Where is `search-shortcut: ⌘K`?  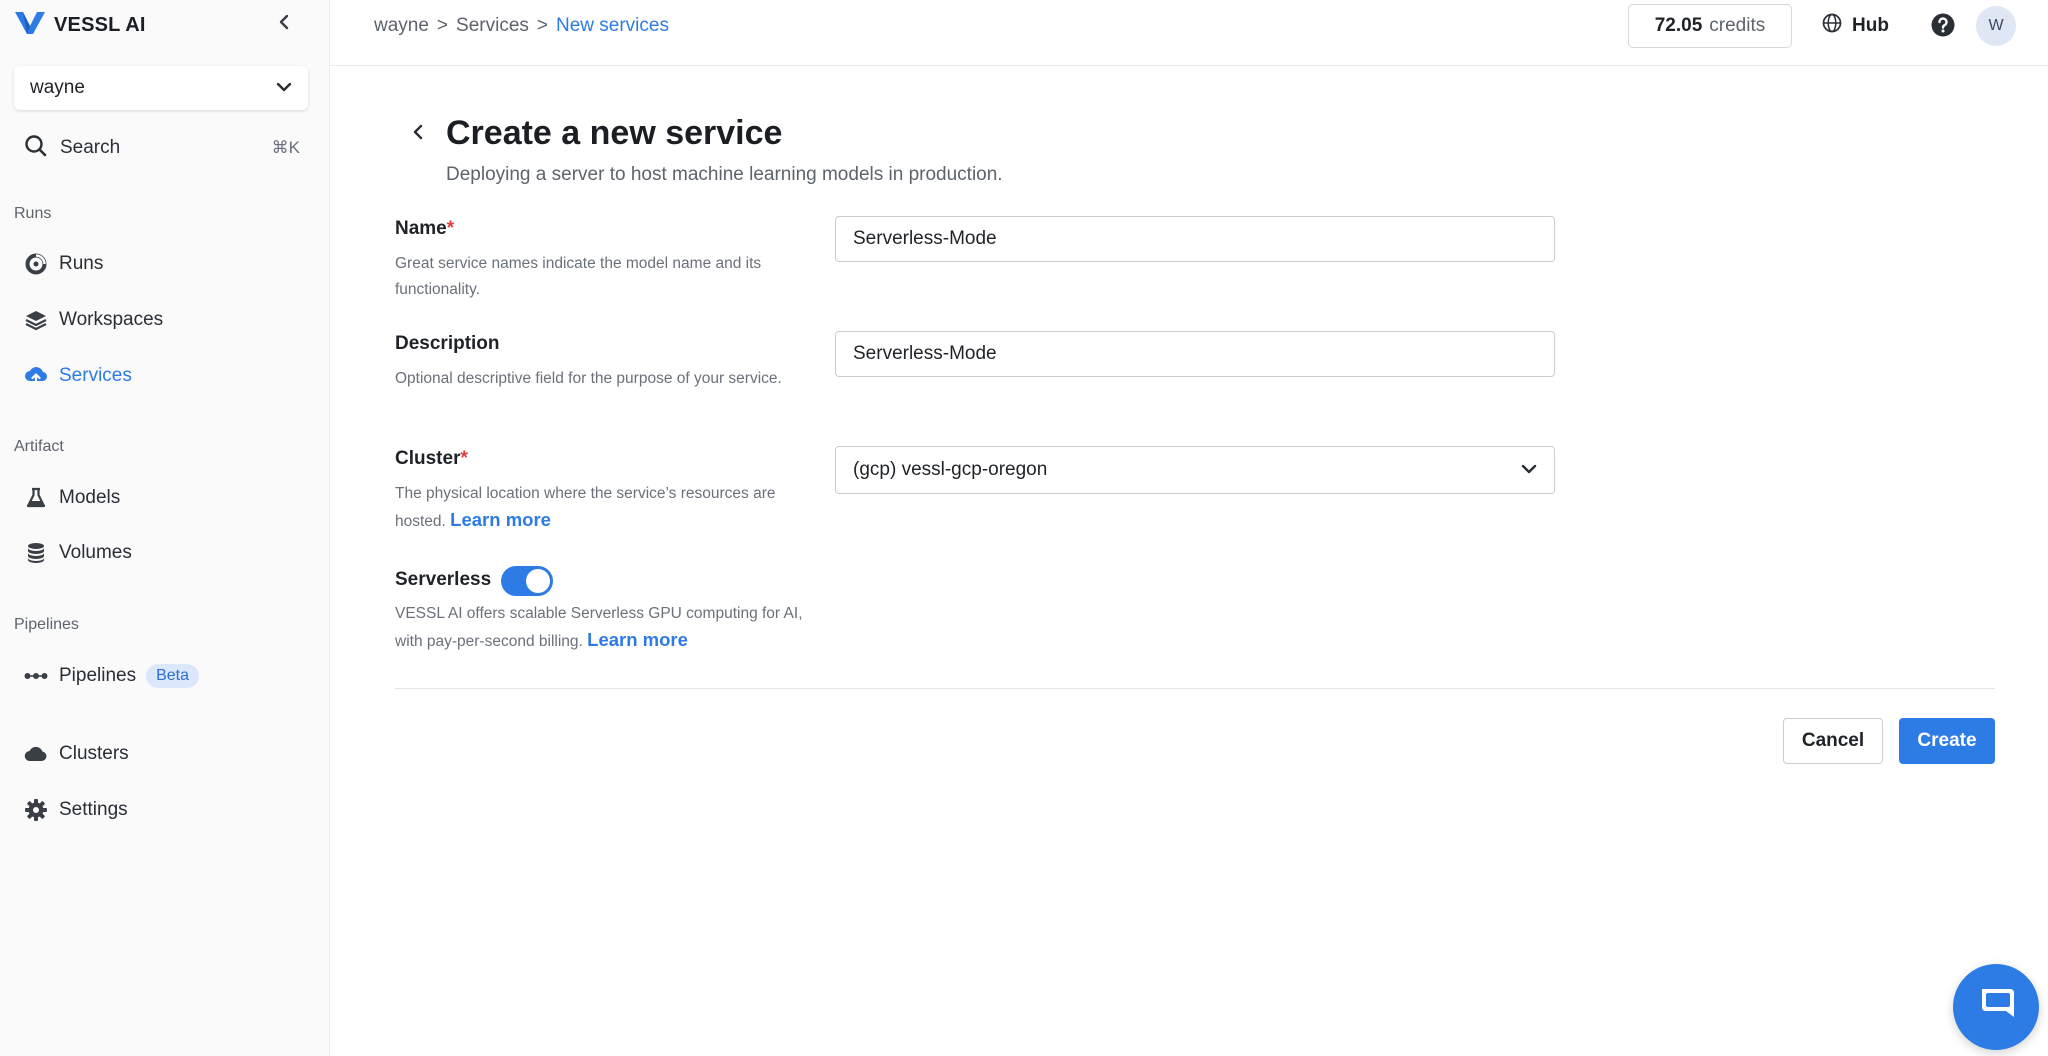 search-shortcut: ⌘K is located at coordinates (285, 147).